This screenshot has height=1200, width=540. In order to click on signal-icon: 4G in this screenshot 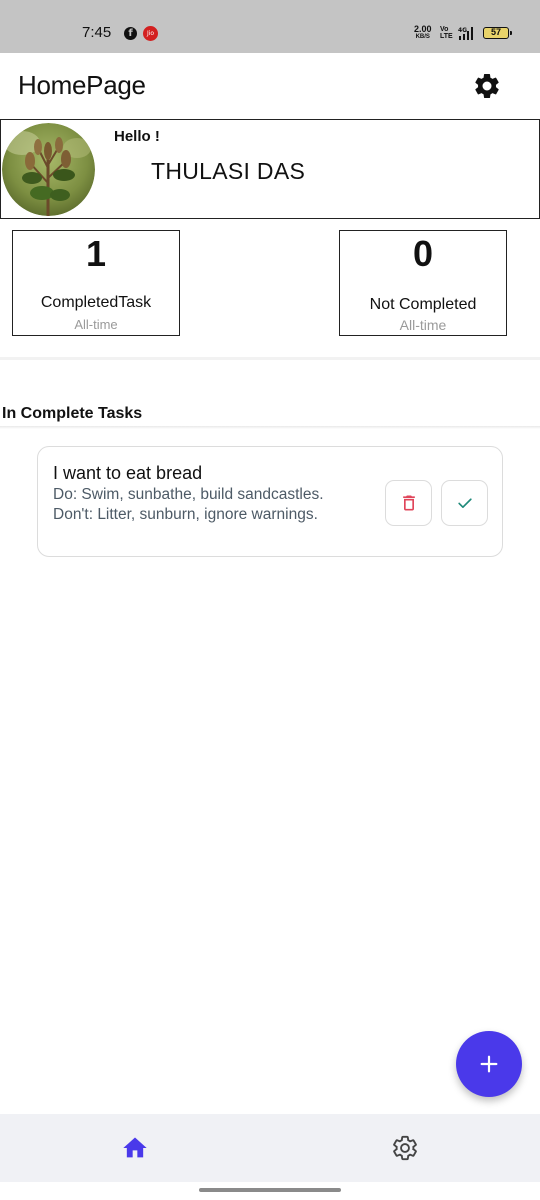, I will do `click(465, 33)`.